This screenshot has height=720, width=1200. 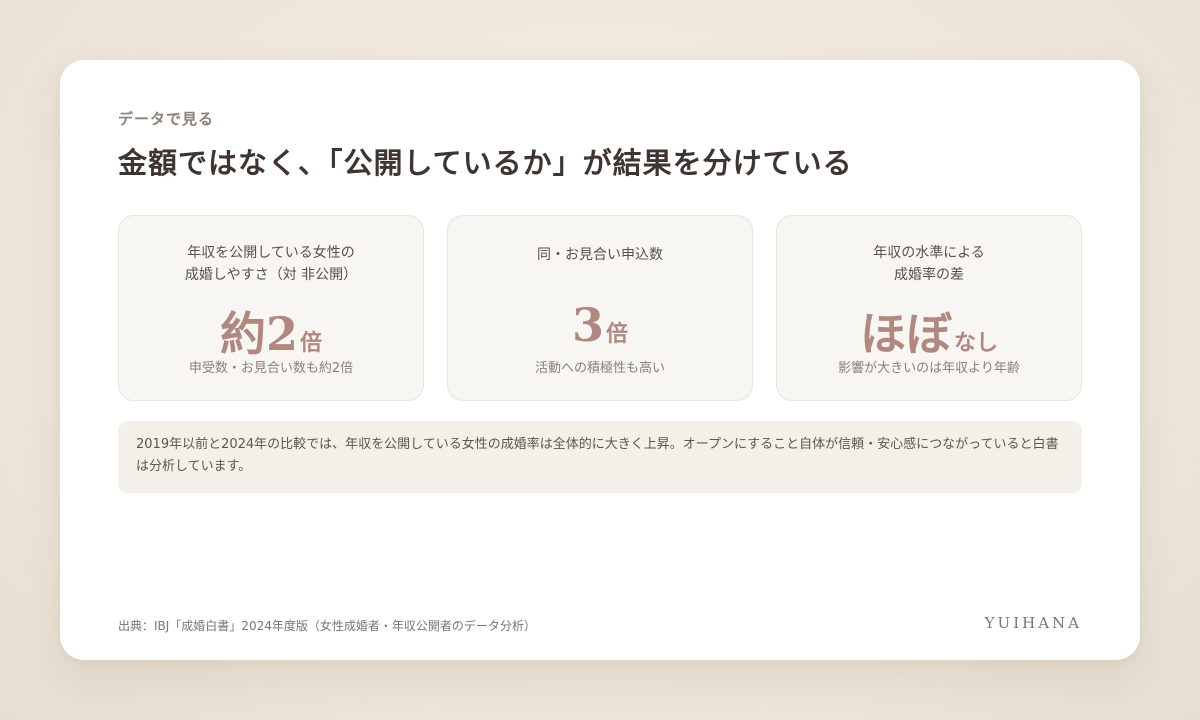 What do you see at coordinates (485, 163) in the screenshot?
I see `page-title: 金額ではなく、「公開しているか」が結果を分けている` at bounding box center [485, 163].